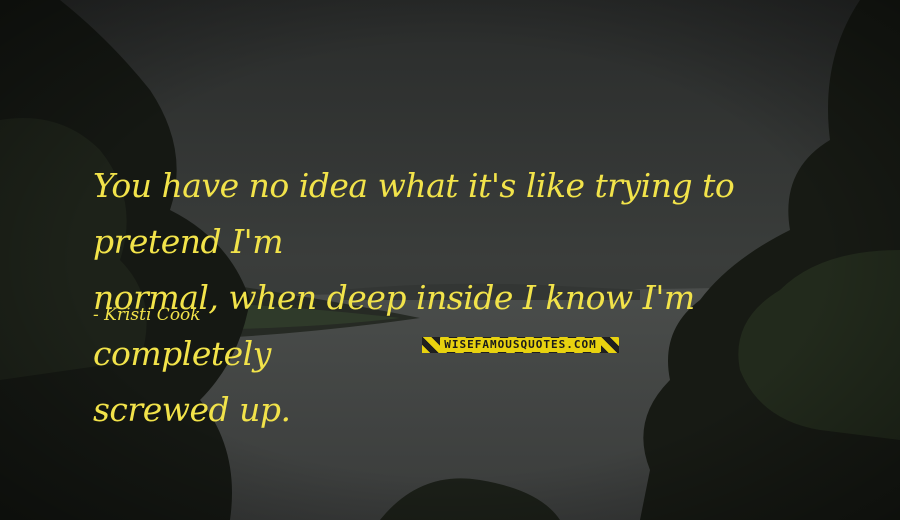  I want to click on quote-author: - Kristi Cook, so click(147, 315).